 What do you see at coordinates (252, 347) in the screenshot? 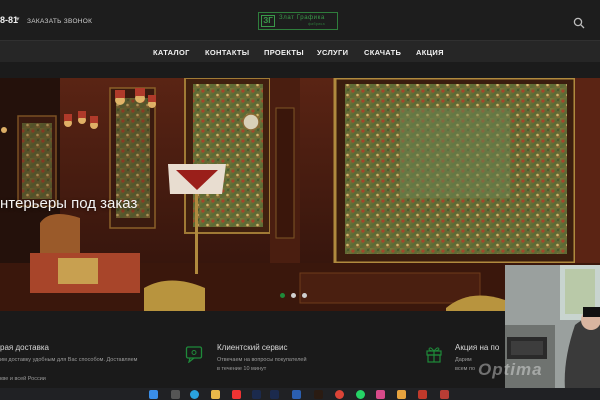
I see `feature-title: Клиентский сервис` at bounding box center [252, 347].